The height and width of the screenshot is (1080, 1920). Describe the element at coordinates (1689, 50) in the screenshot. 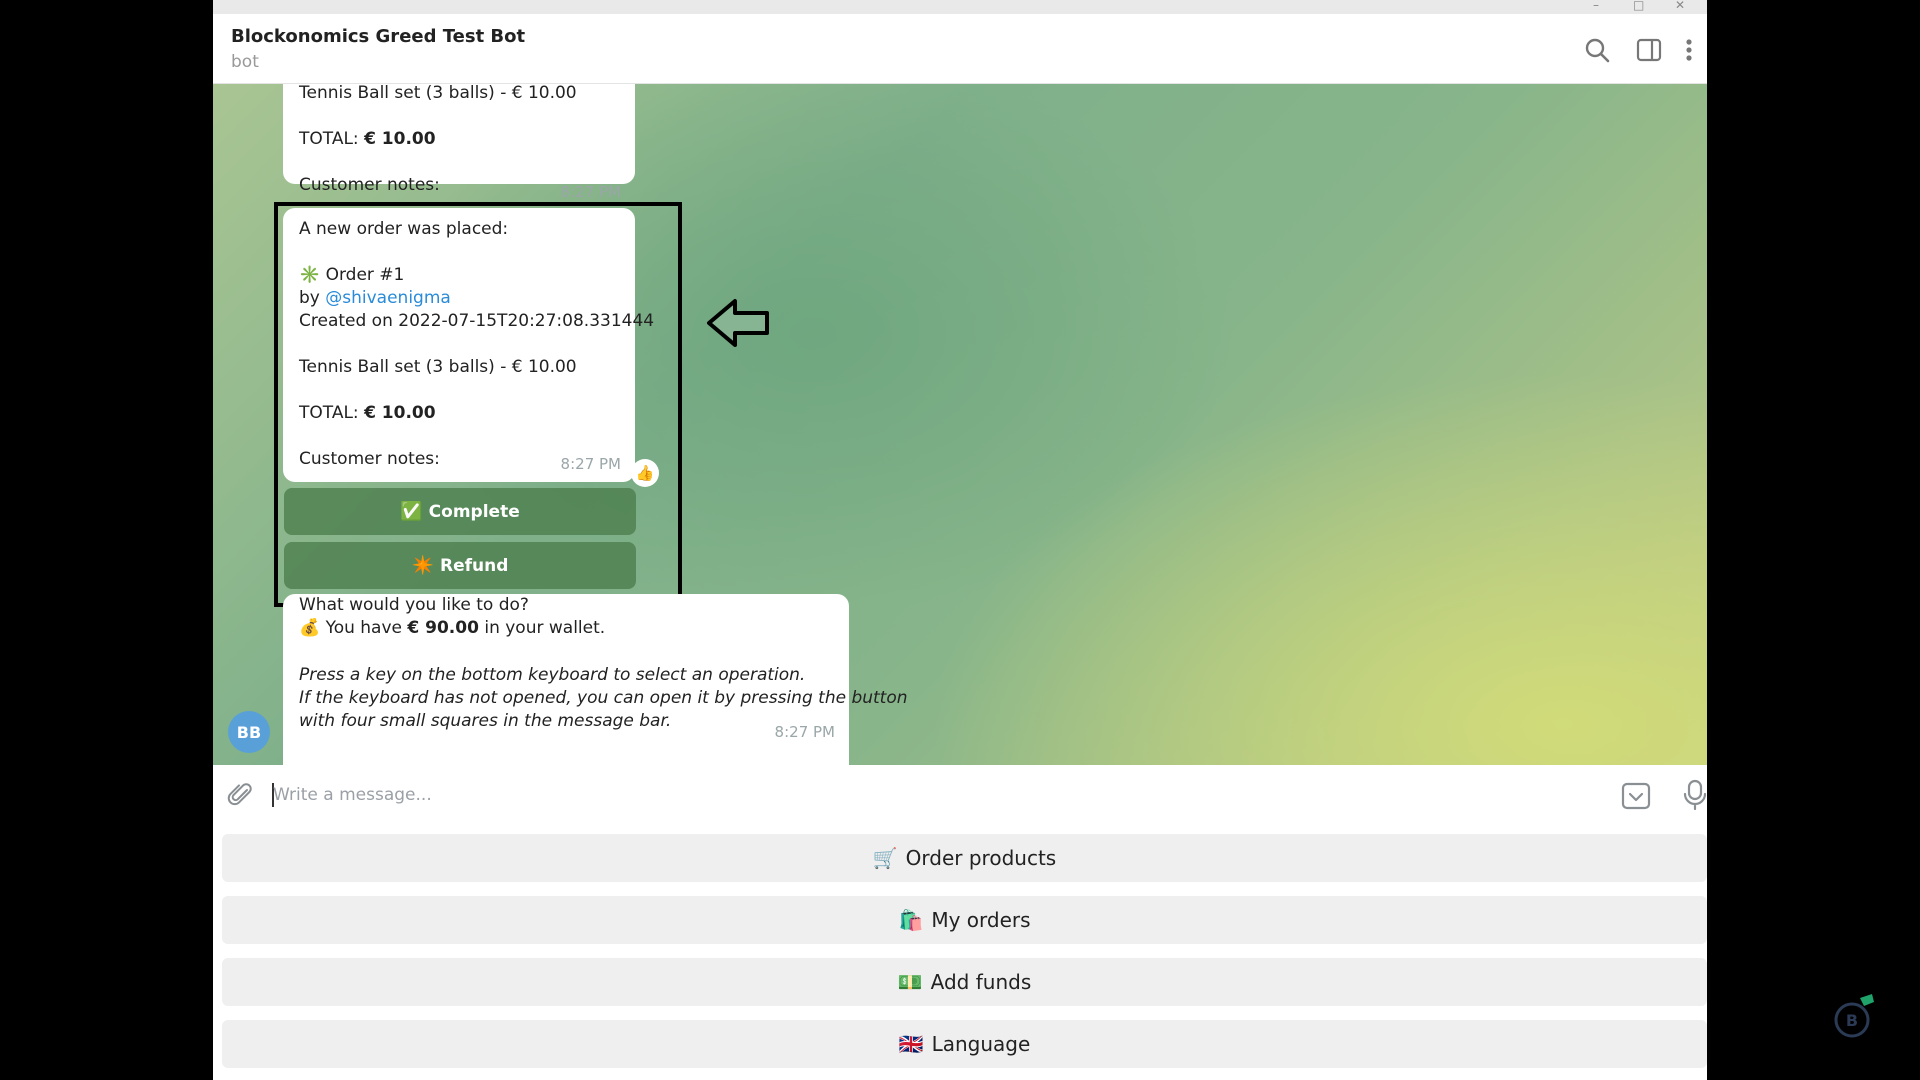

I see `more-vertical-icon` at that location.